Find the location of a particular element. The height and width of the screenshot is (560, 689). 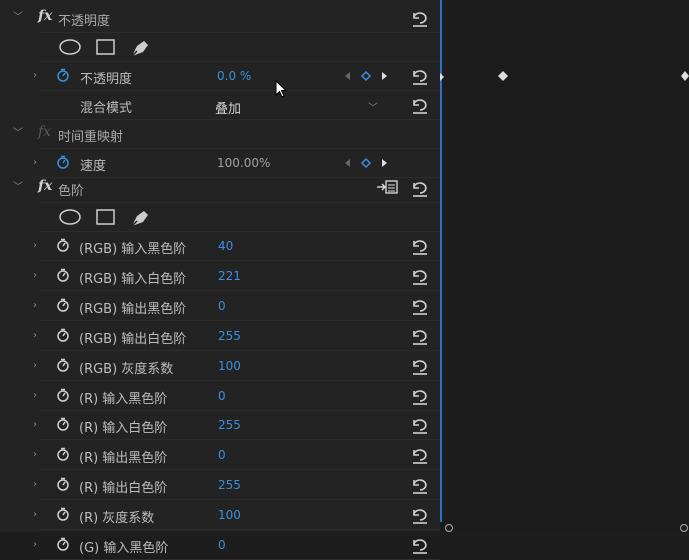

levels-param-row: › (R) 输出白色阶 255 is located at coordinates (220, 486).